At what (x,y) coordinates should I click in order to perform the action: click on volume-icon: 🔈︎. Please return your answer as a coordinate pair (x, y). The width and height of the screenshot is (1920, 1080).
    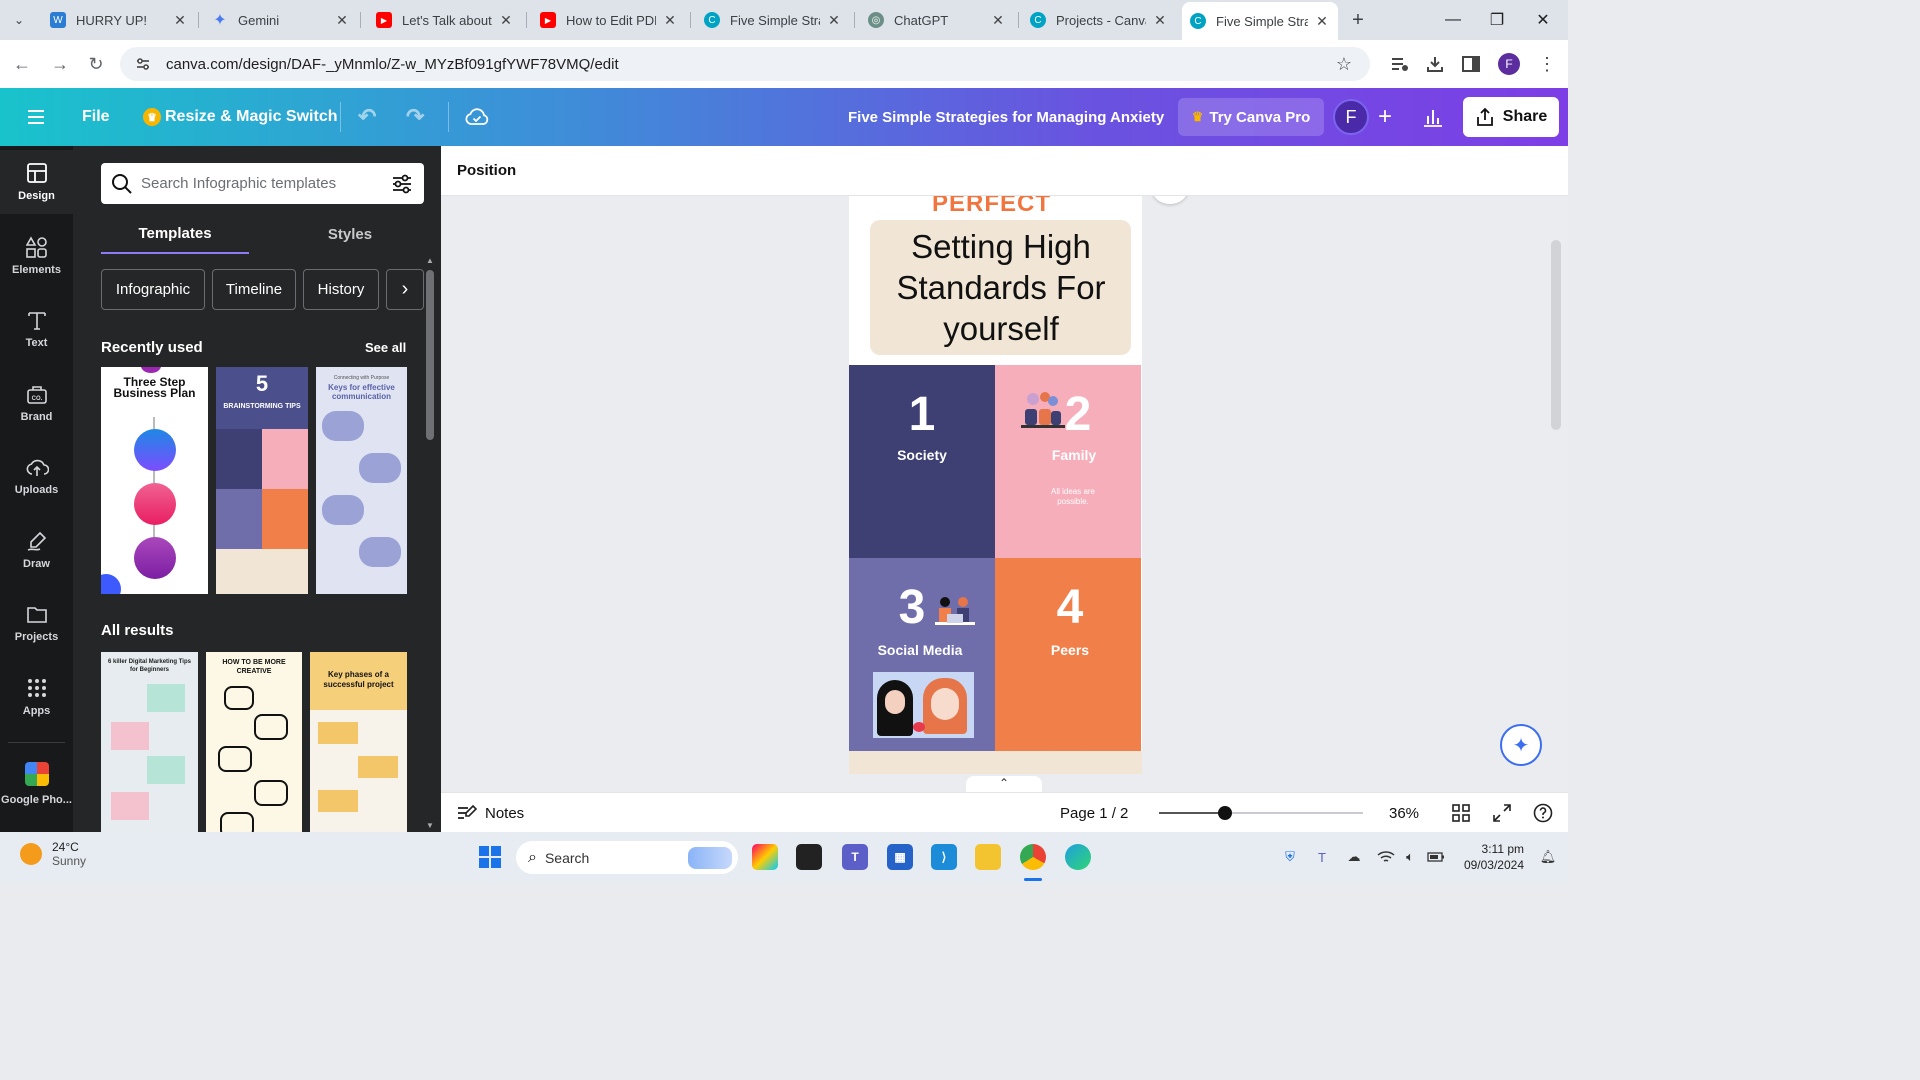
    Looking at the image, I should click on (1410, 857).